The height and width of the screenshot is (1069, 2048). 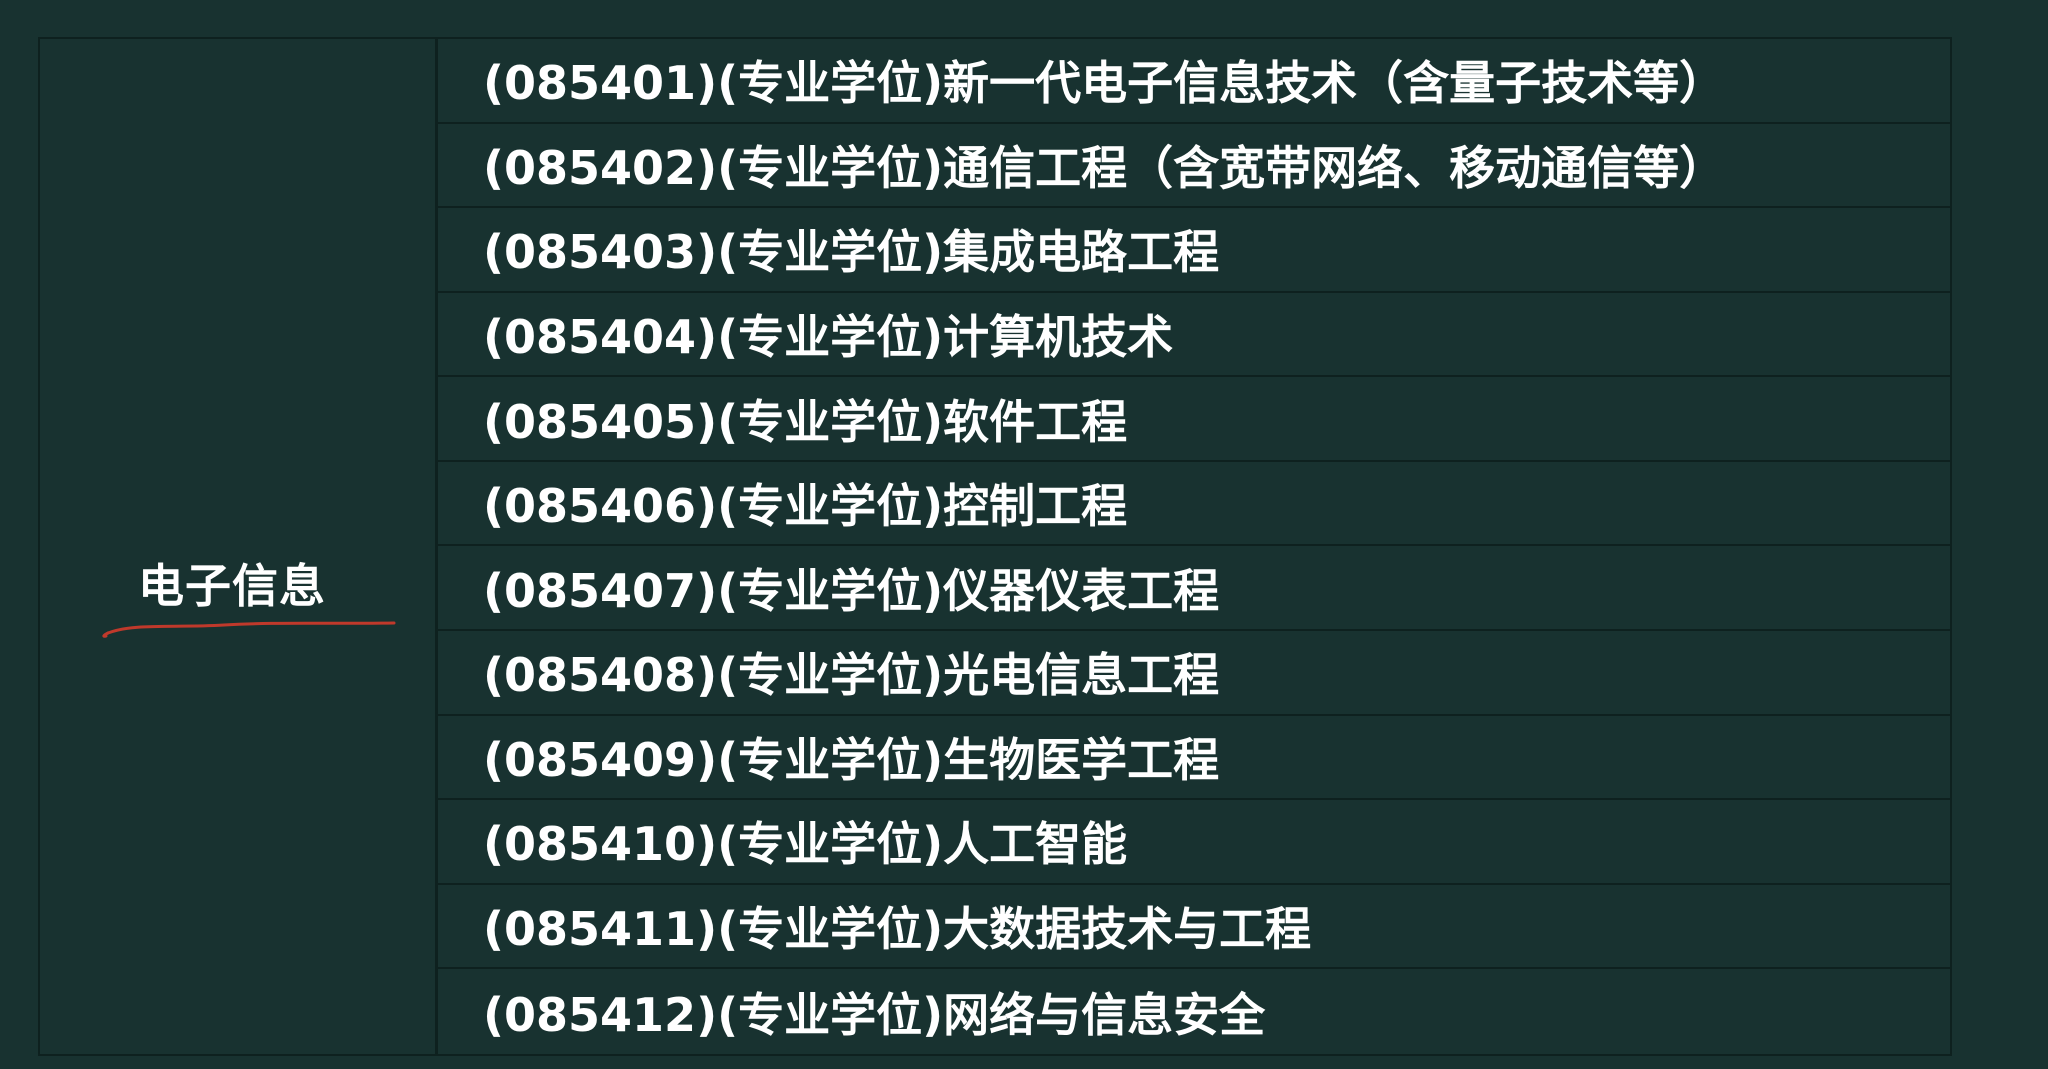 I want to click on program-row: (085402)(专业学位)通信工程（含宽带网络、移动通信等）, so click(x=1194, y=166).